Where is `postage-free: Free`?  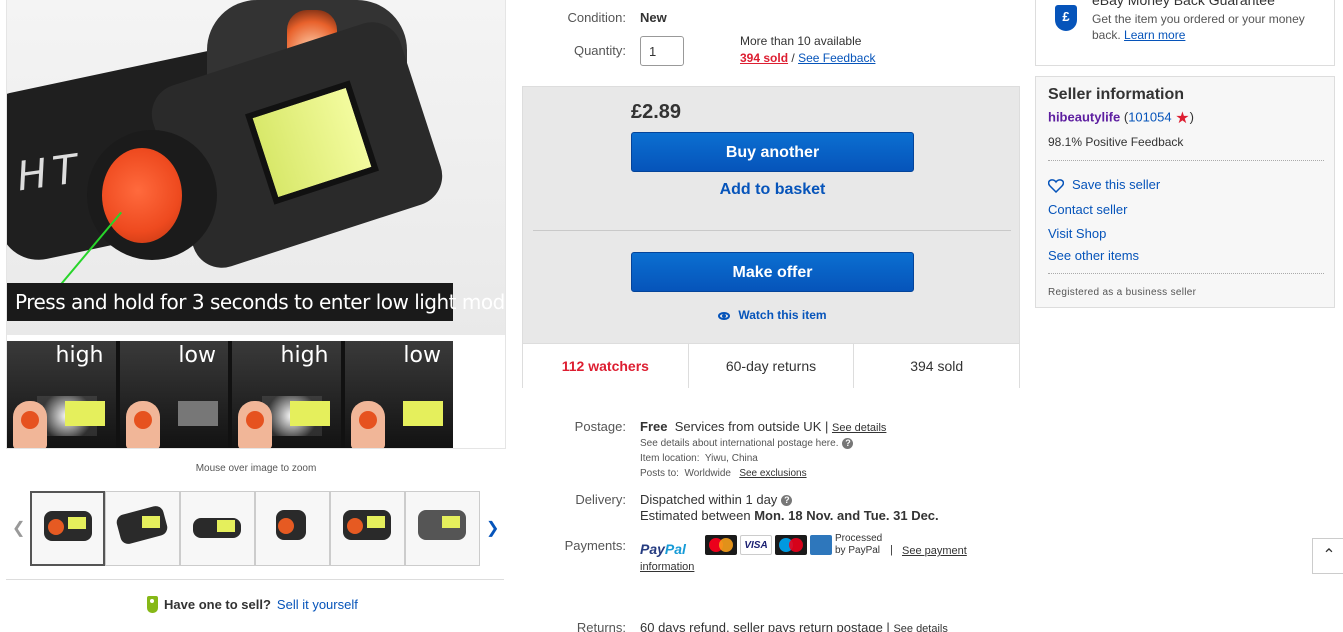 postage-free: Free is located at coordinates (654, 426).